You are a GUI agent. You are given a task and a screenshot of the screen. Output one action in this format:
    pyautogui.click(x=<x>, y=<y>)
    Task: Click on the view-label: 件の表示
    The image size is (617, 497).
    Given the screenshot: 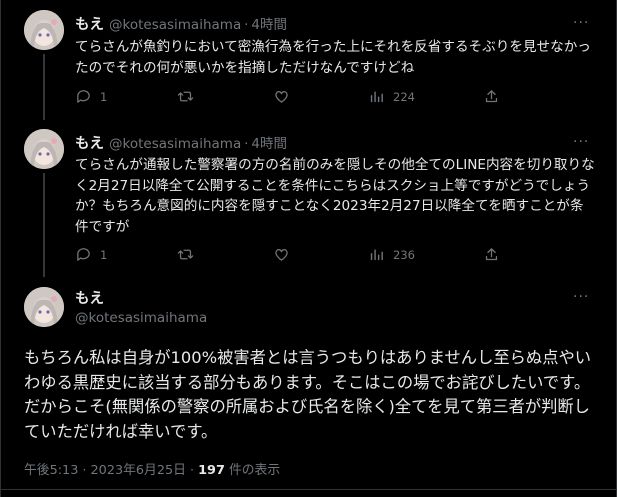 What is the action you would take?
    pyautogui.click(x=254, y=470)
    